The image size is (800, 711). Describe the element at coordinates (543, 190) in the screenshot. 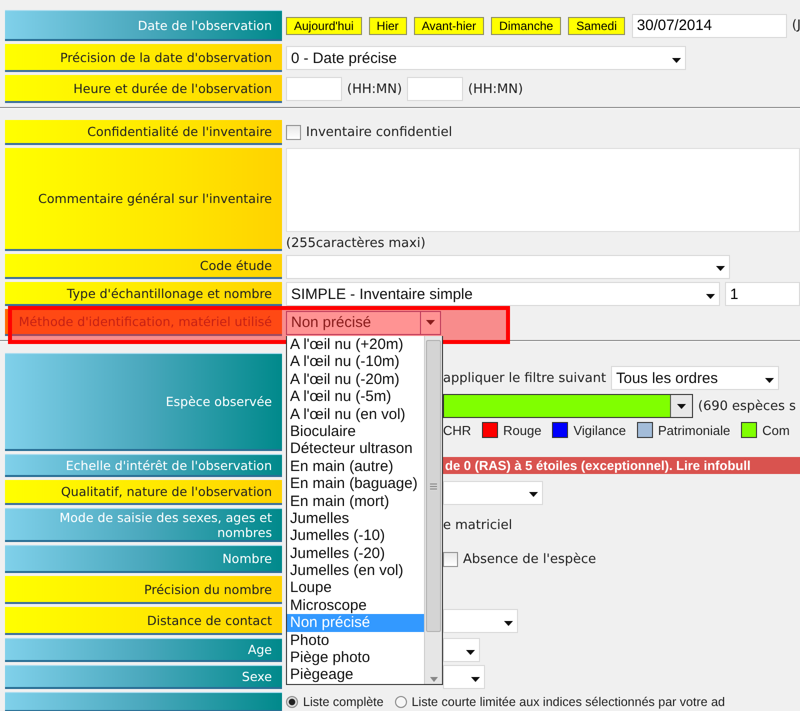

I see `comment-field` at that location.